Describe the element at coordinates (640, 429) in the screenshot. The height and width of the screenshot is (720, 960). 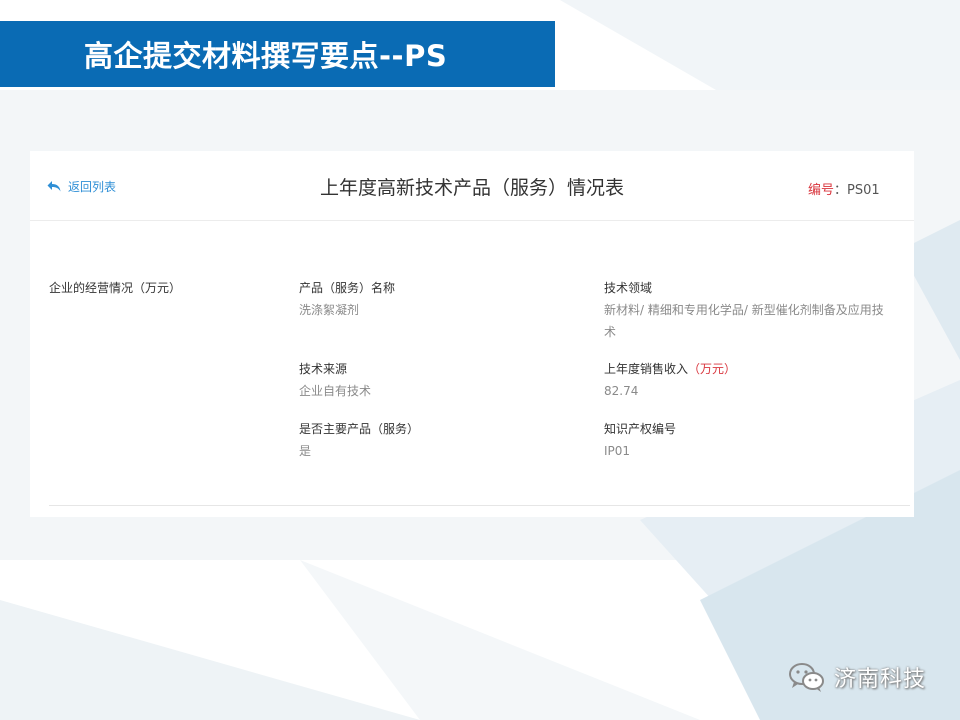
I see `field-label: 知识产权编号` at that location.